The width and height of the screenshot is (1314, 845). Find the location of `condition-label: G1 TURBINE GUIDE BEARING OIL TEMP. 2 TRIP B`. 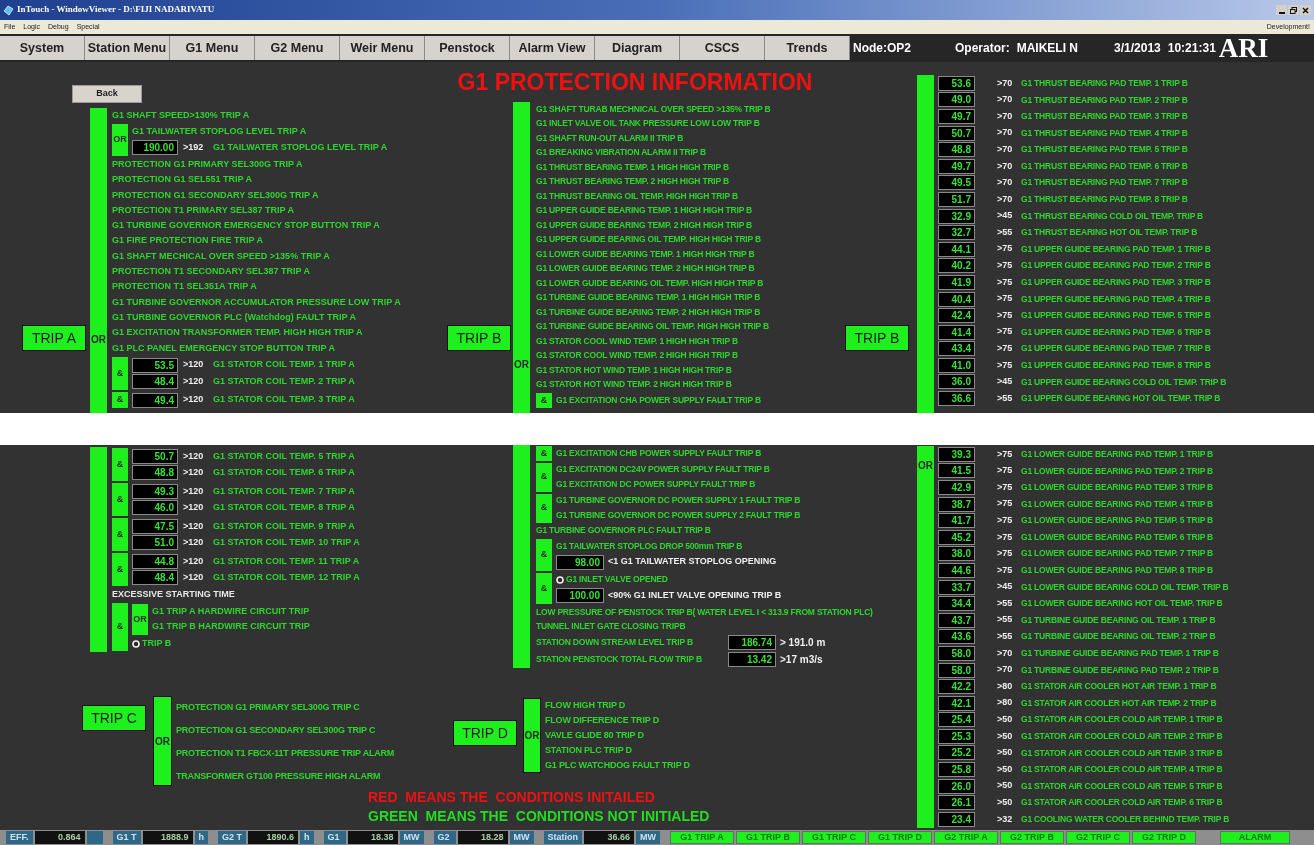

condition-label: G1 TURBINE GUIDE BEARING OIL TEMP. 2 TRIP B is located at coordinates (1118, 637).